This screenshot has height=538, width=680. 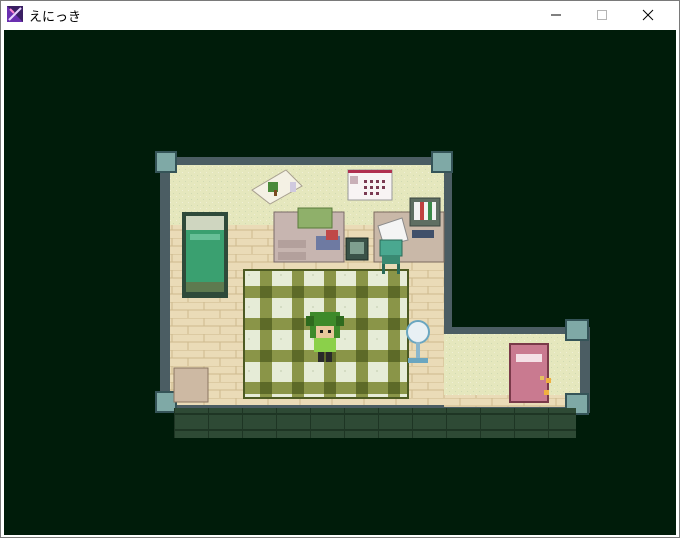 I want to click on close-button, so click(x=648, y=15).